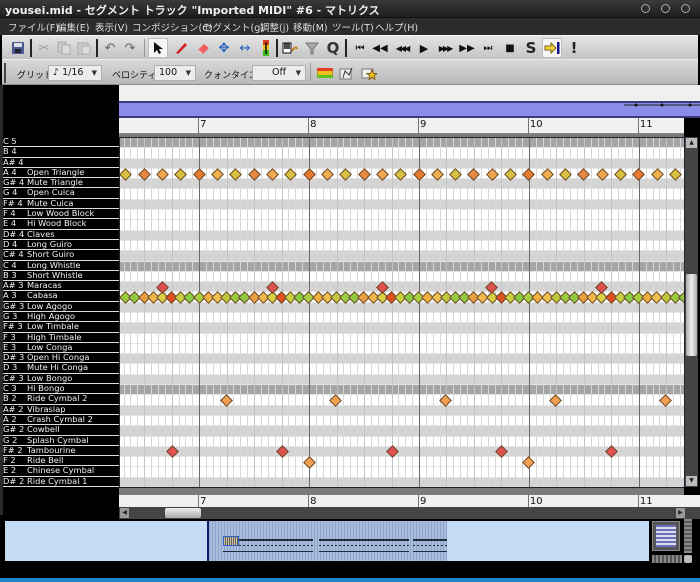 The image size is (700, 582). What do you see at coordinates (645, 8) in the screenshot?
I see `minimize-button` at bounding box center [645, 8].